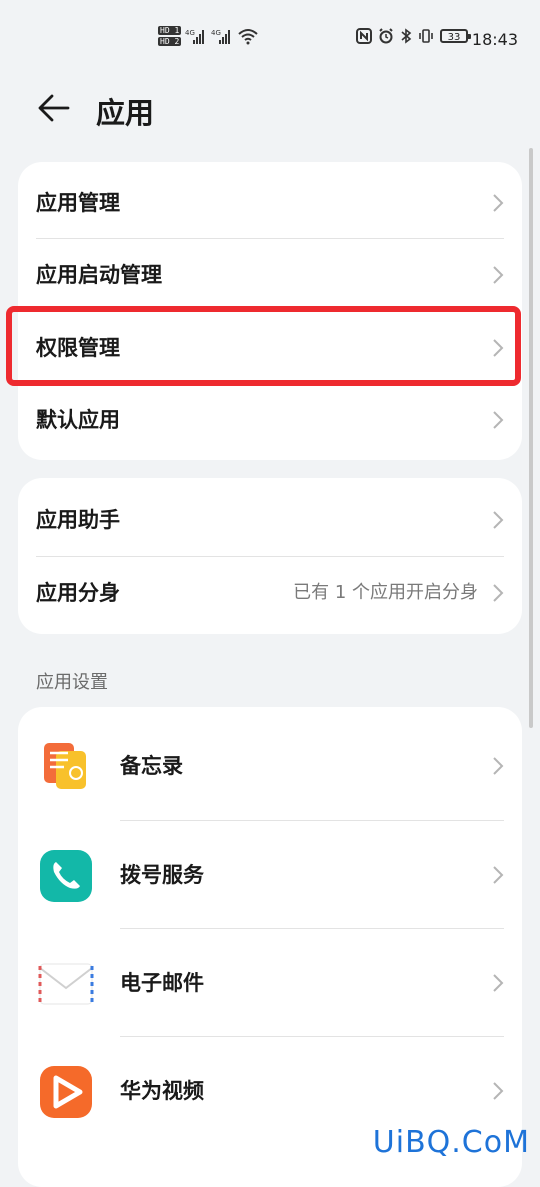  What do you see at coordinates (65, 766) in the screenshot?
I see `notepad-icon` at bounding box center [65, 766].